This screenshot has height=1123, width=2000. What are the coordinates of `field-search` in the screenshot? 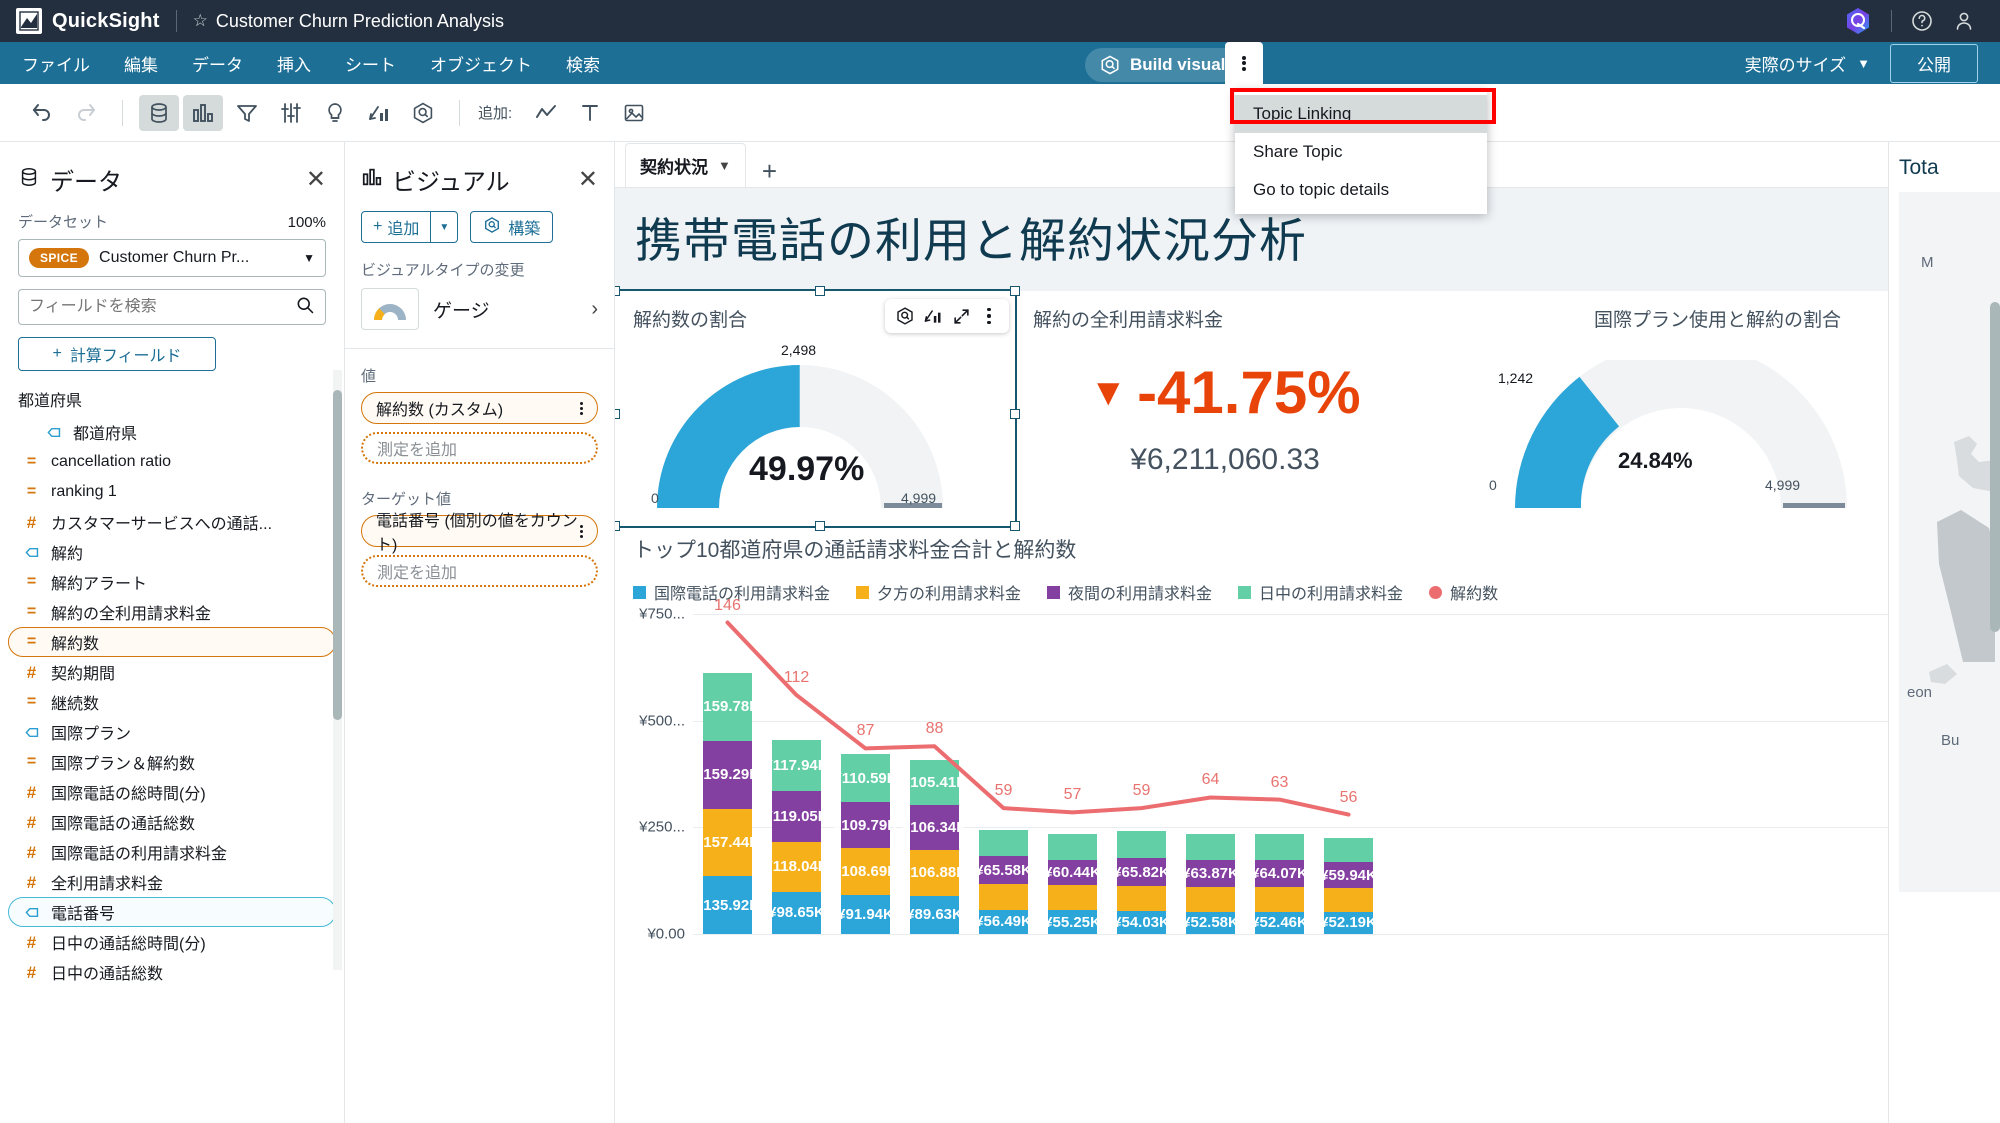 It's located at (172, 307).